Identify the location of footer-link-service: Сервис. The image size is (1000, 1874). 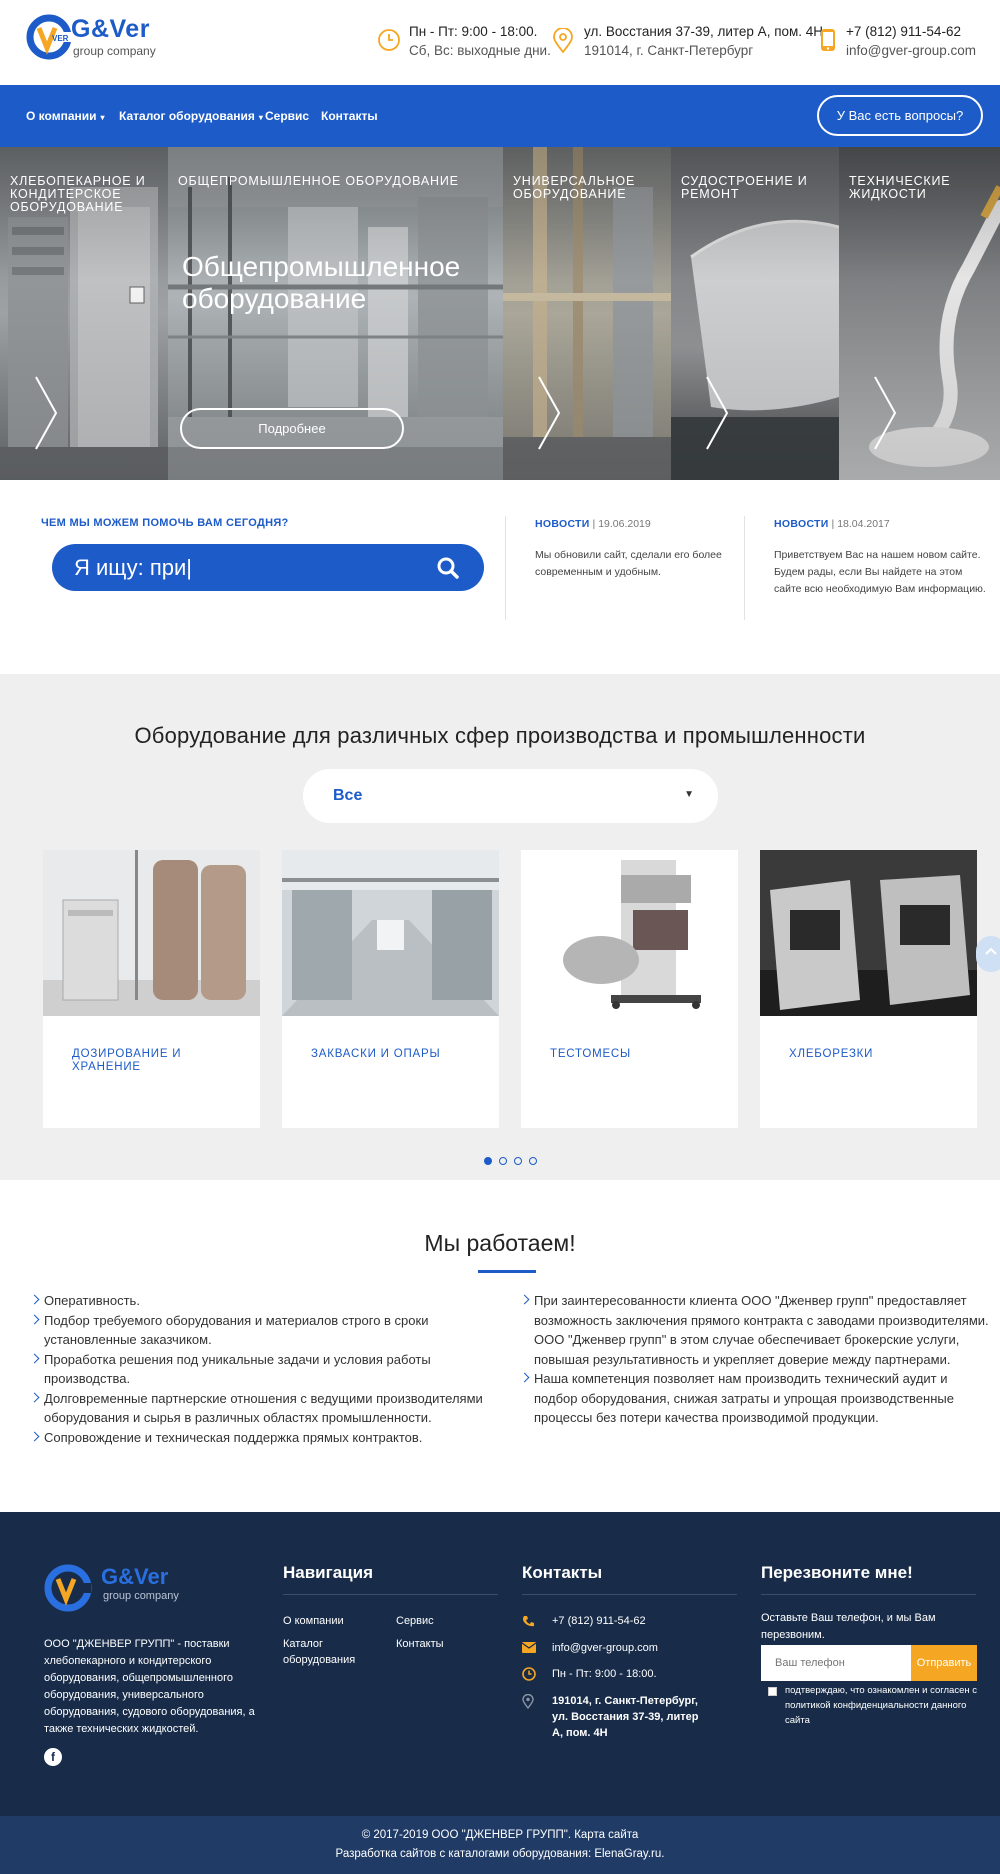
(415, 1621).